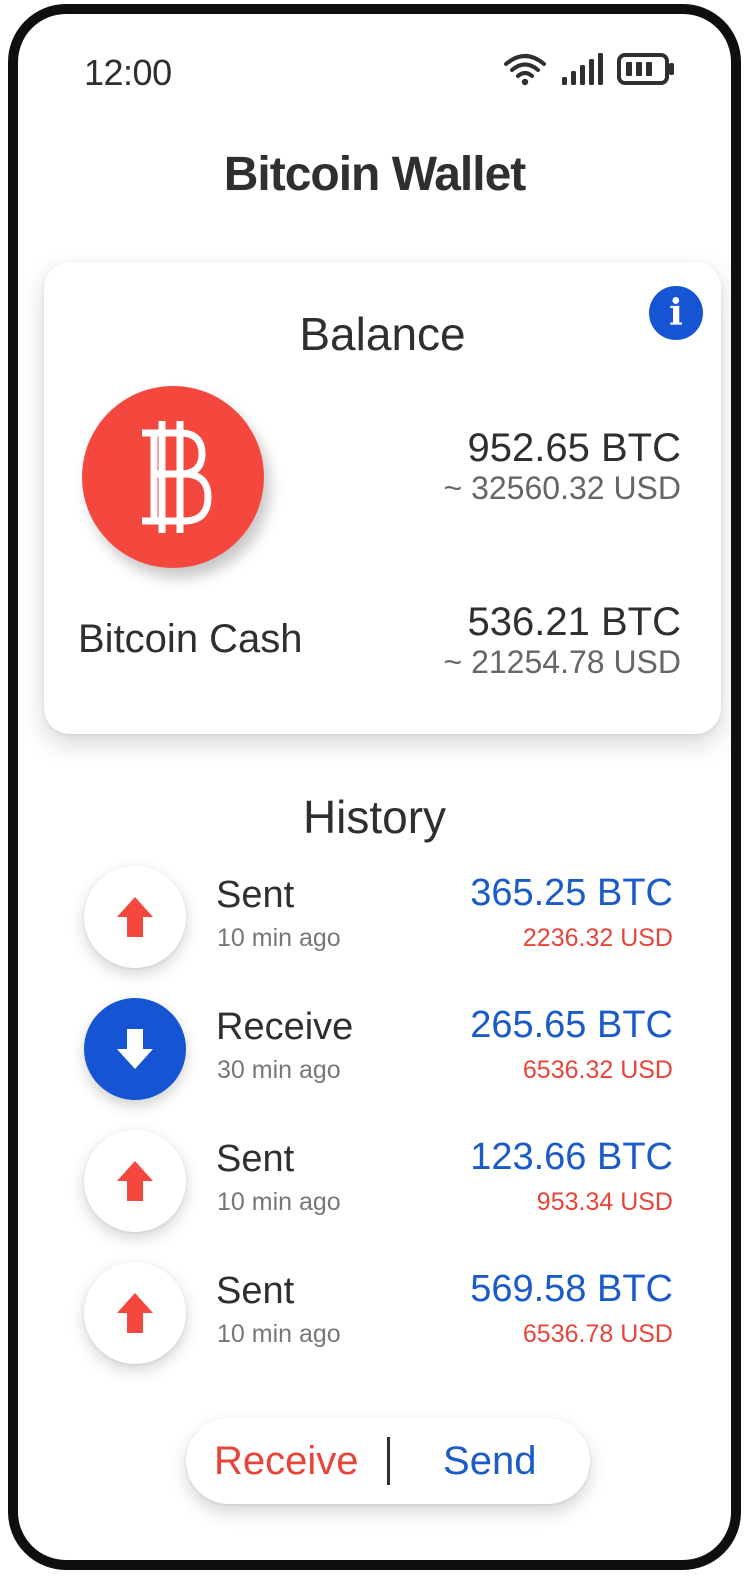 The height and width of the screenshot is (1577, 749). I want to click on secondary-btc-amount: 536.21 BTC, so click(574, 622).